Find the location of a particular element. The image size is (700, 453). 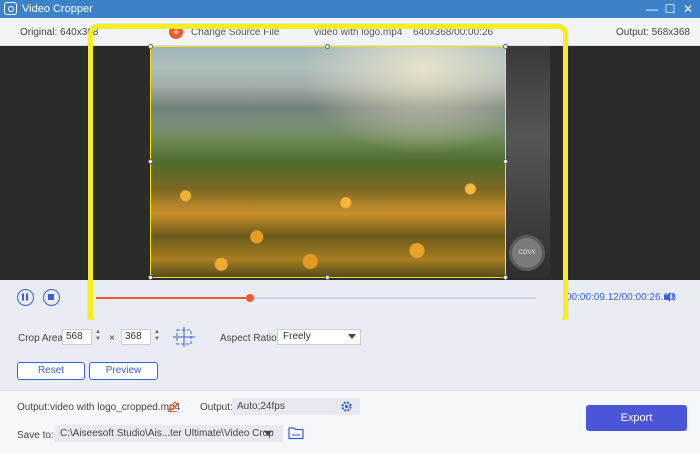

stop-icon is located at coordinates (51, 297).